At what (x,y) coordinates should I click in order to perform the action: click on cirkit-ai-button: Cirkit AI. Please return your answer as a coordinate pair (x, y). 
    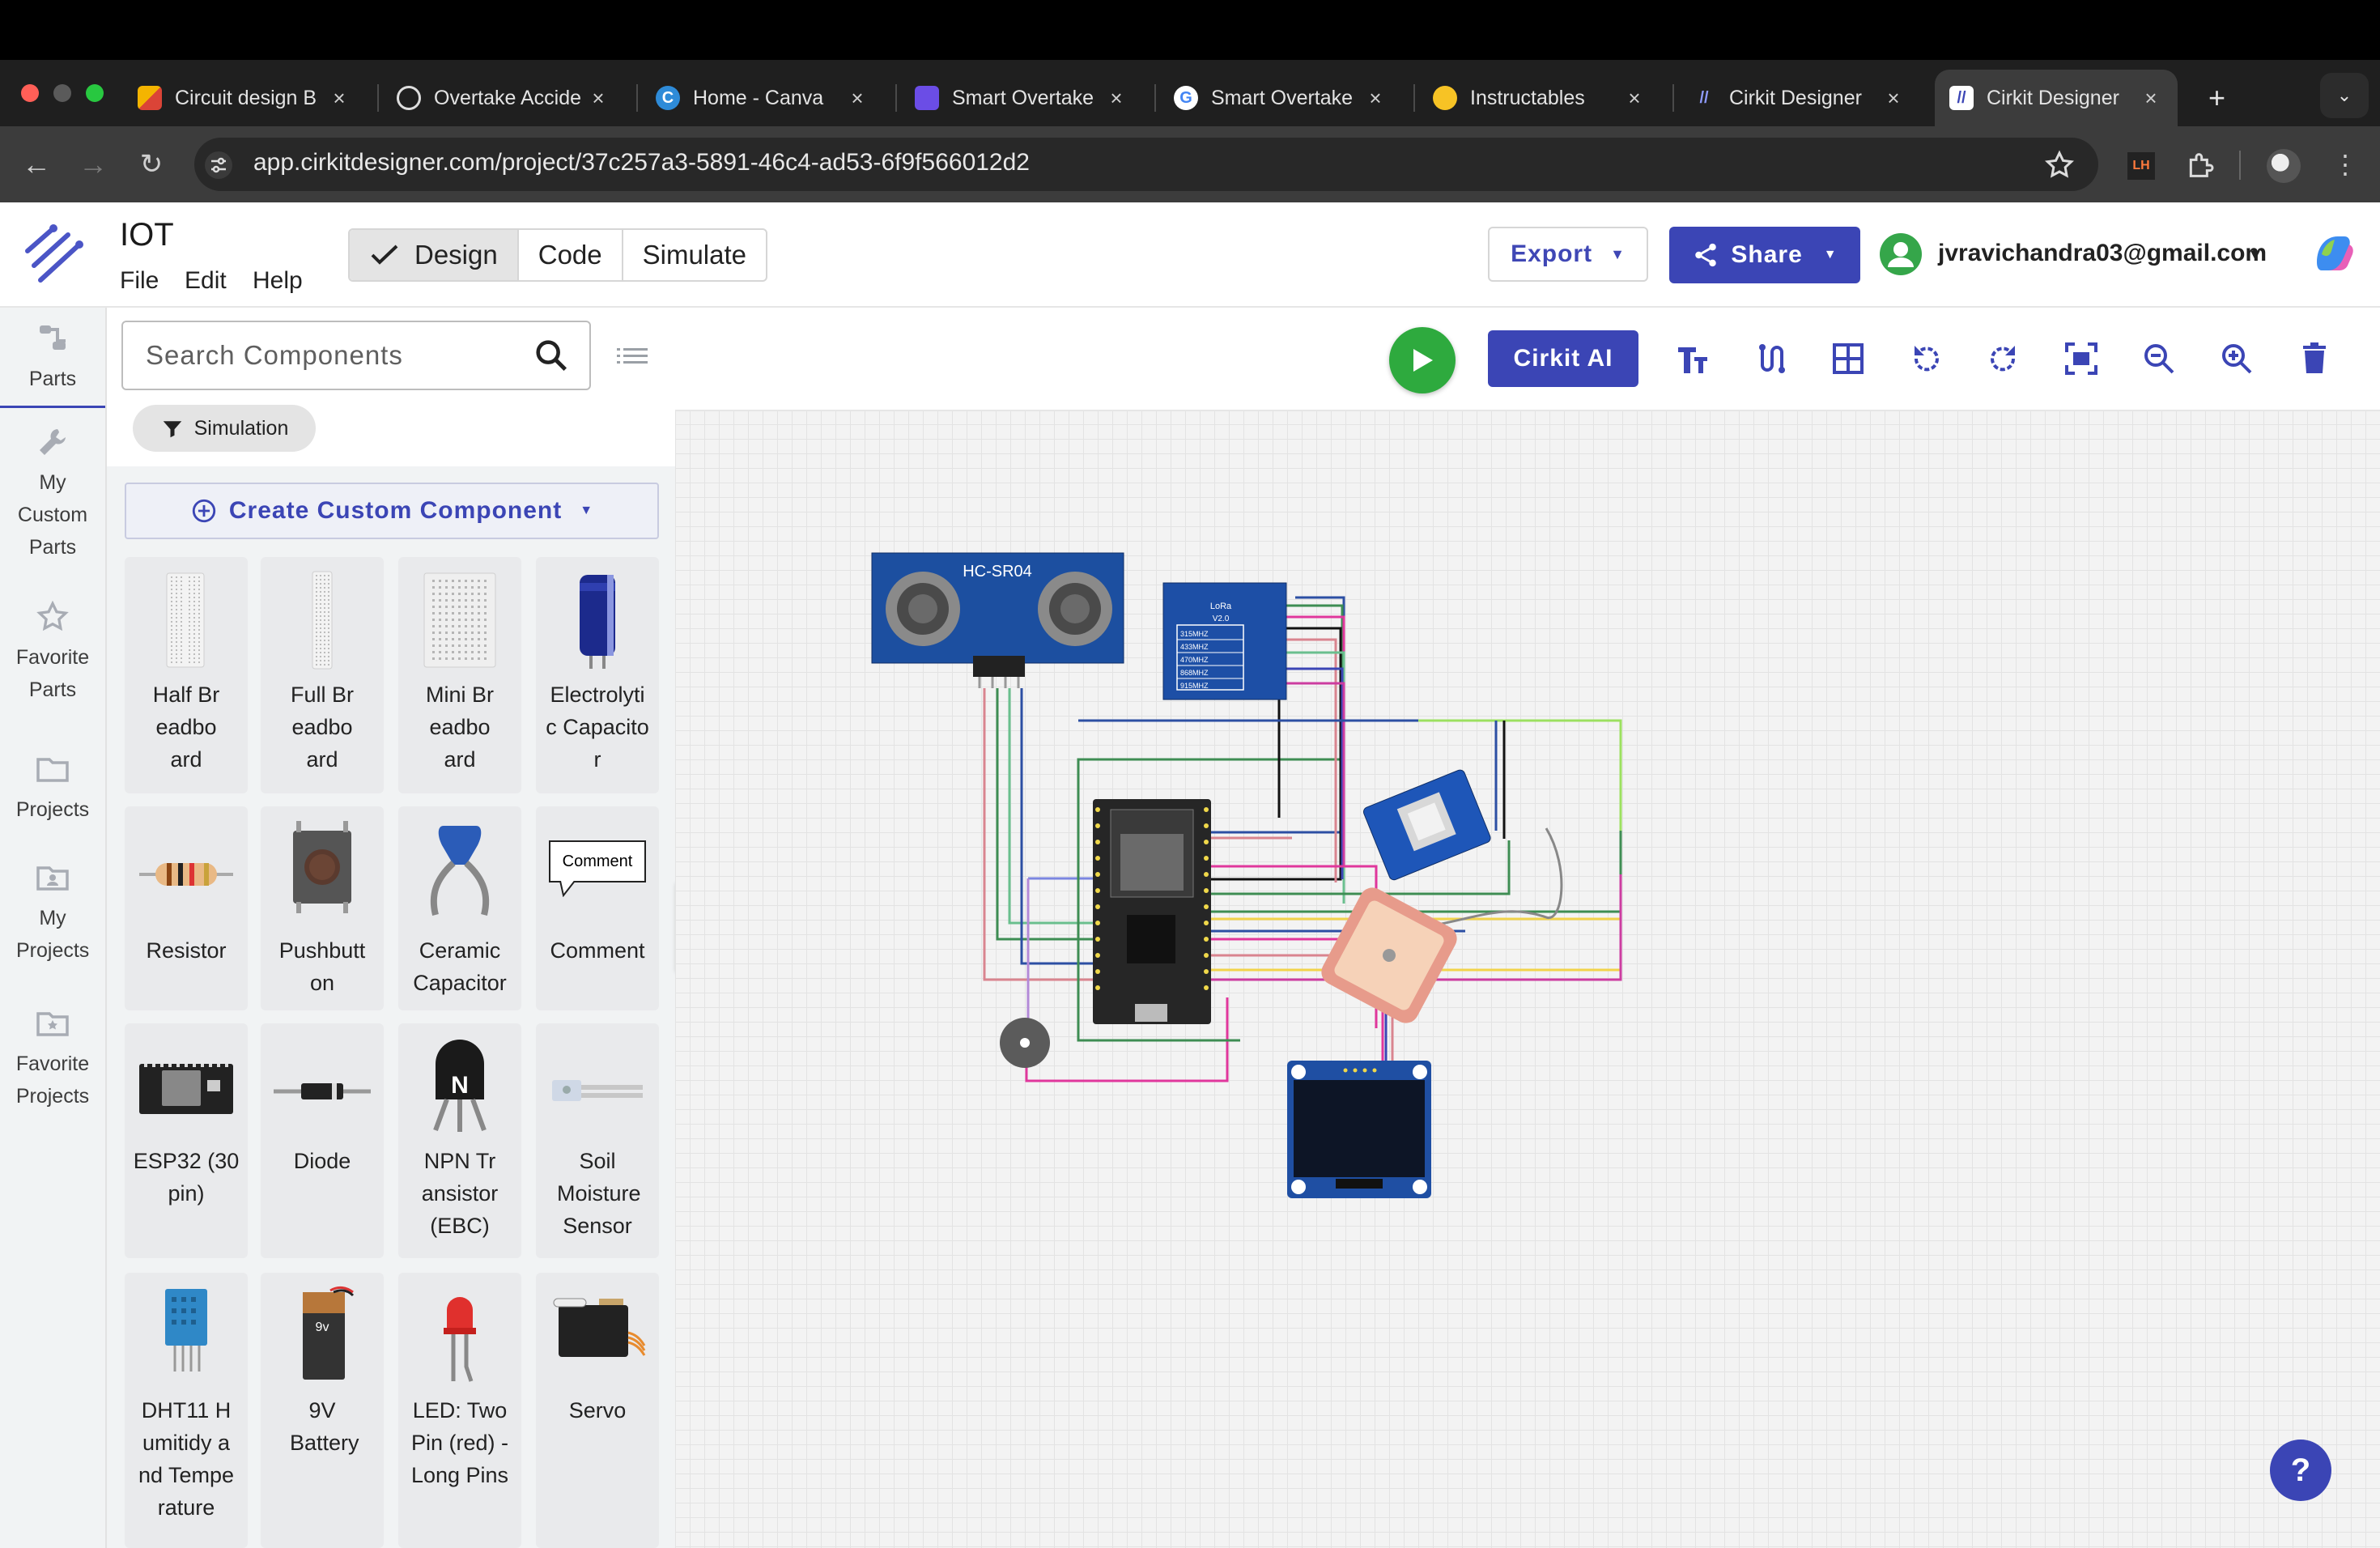
    Looking at the image, I should click on (1563, 358).